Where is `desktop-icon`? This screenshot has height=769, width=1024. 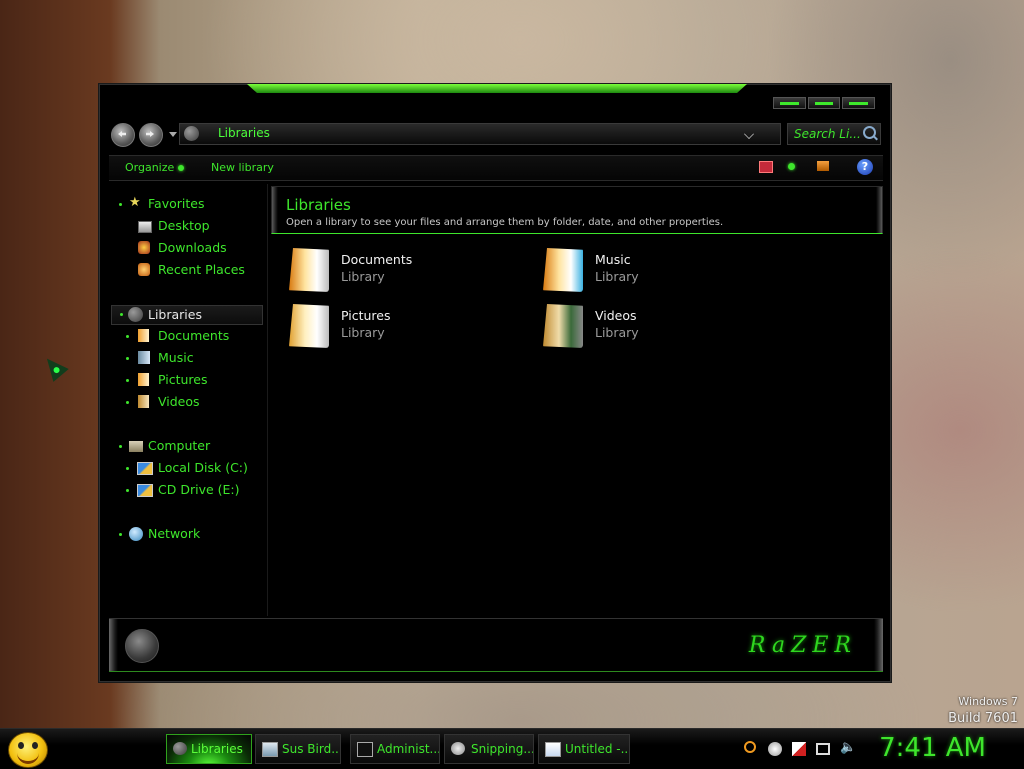
desktop-icon is located at coordinates (145, 227).